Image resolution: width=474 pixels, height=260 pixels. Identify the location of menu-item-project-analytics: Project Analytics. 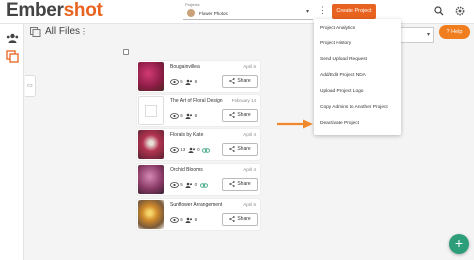
(337, 28).